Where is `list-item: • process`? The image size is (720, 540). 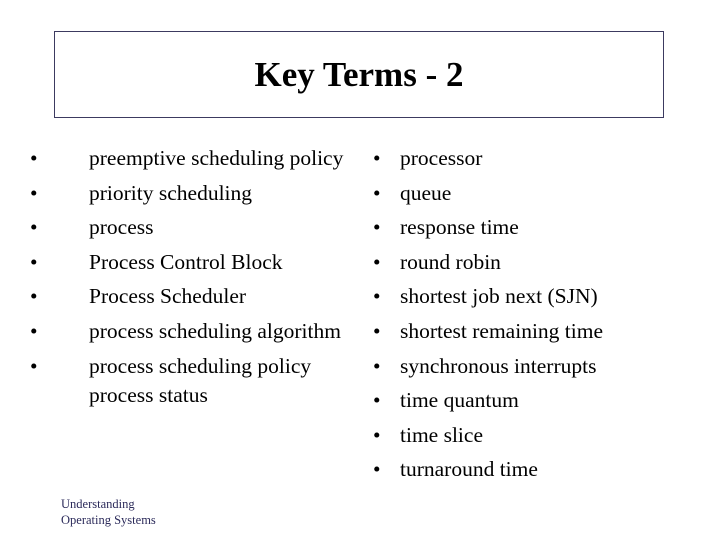
list-item: • process is located at coordinates (190, 227).